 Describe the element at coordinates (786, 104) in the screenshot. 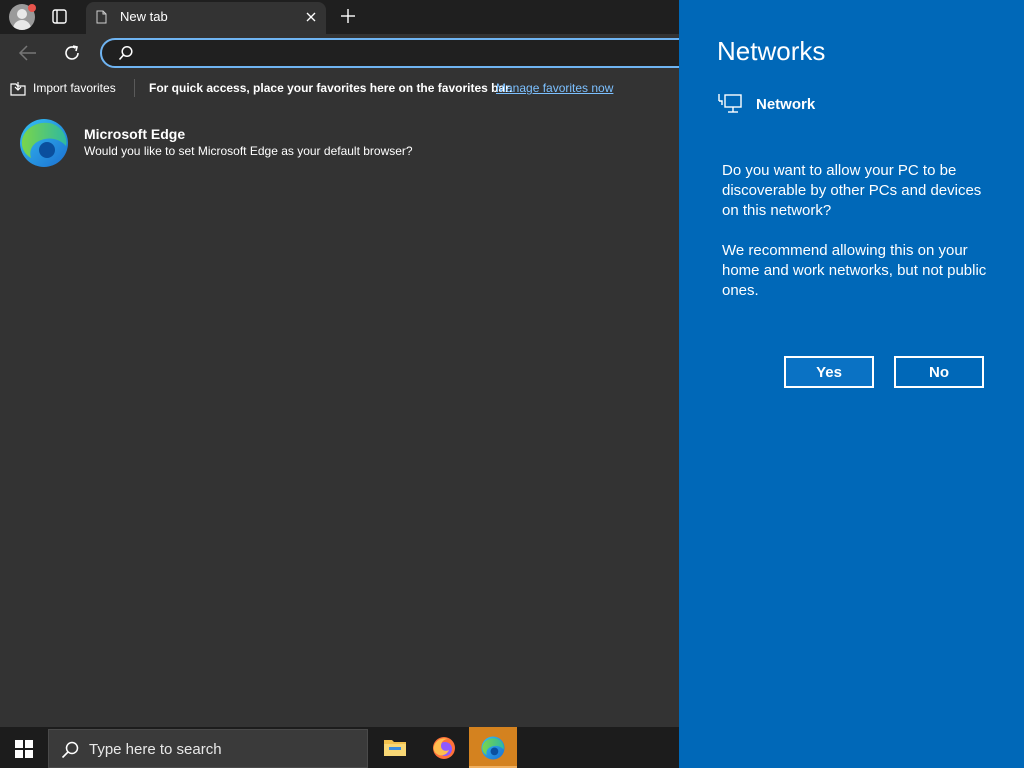

I see `network-name: Network` at that location.